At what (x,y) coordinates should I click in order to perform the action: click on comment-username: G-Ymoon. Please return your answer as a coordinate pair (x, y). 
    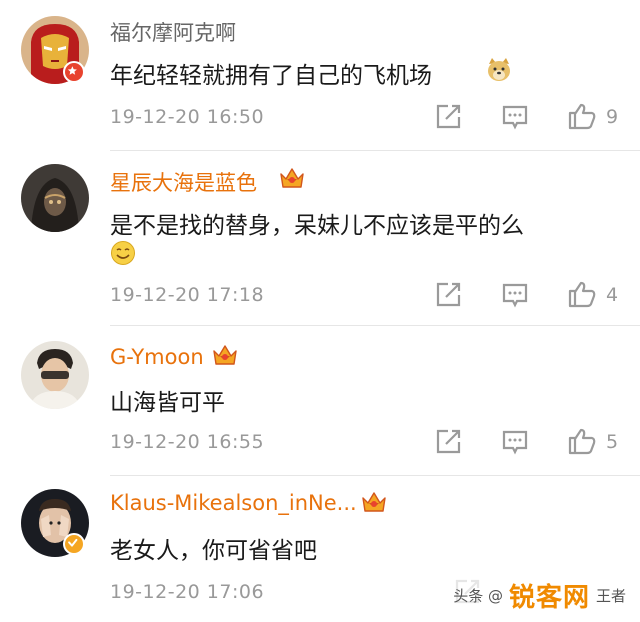
    Looking at the image, I should click on (157, 357).